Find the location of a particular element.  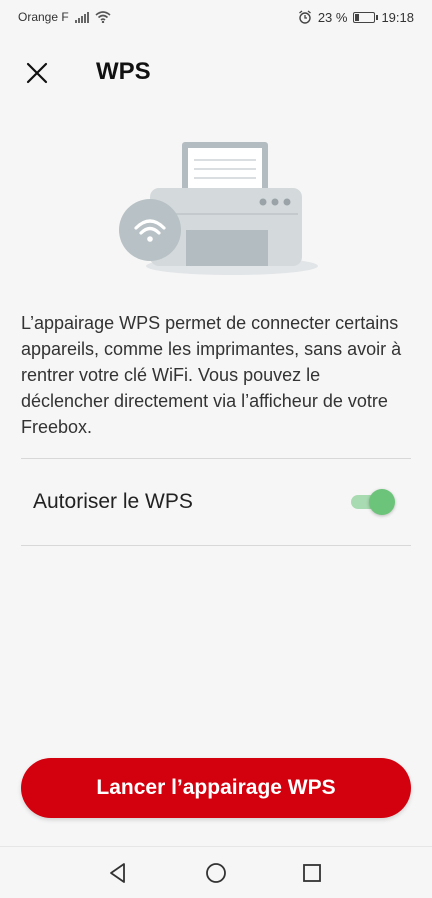

page-title: WPS is located at coordinates (123, 71).